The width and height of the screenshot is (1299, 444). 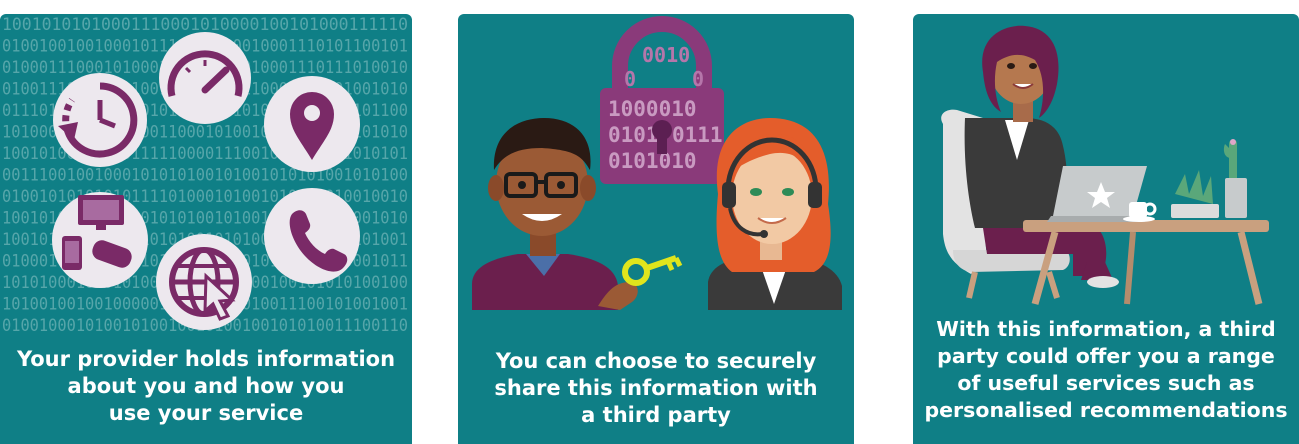 What do you see at coordinates (633, 135) in the screenshot?
I see `lock-binary: 0101` at bounding box center [633, 135].